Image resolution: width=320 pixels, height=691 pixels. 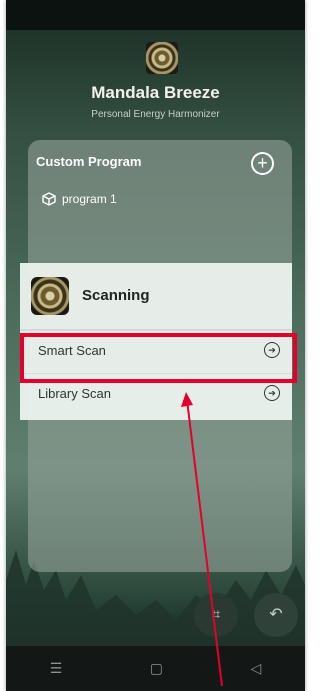 I want to click on system-nav-bar: ☰ ▢ ◁, so click(x=155, y=668).